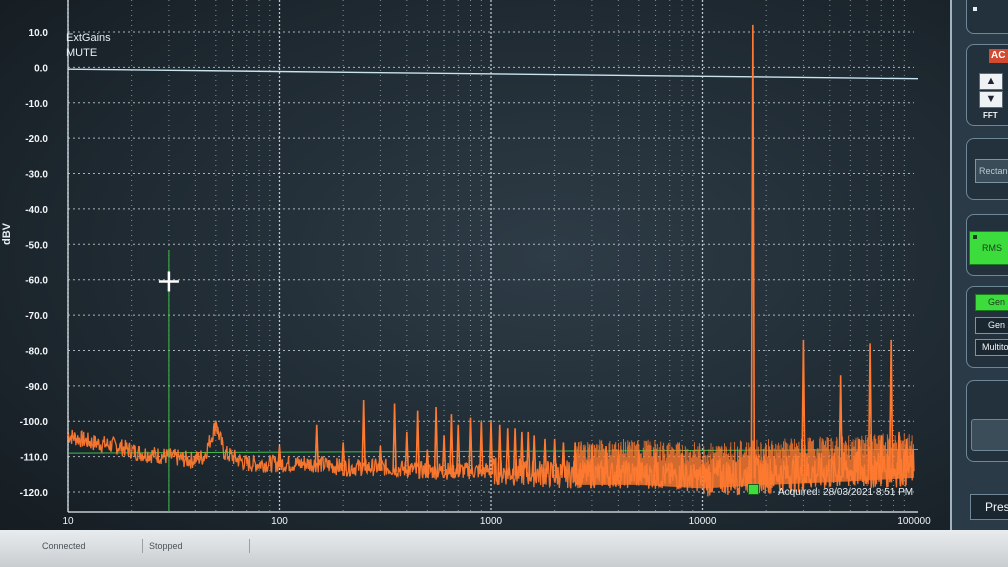 The height and width of the screenshot is (567, 1008). I want to click on x-tick-label: 10, so click(68, 521).